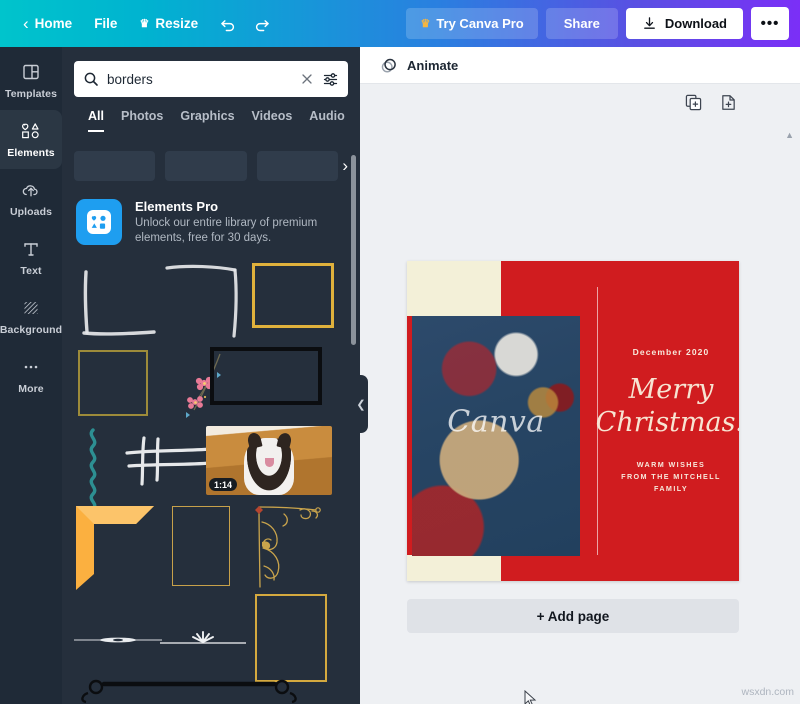 This screenshot has width=800, height=704. What do you see at coordinates (693, 102) in the screenshot?
I see `duplicate-page-icon` at bounding box center [693, 102].